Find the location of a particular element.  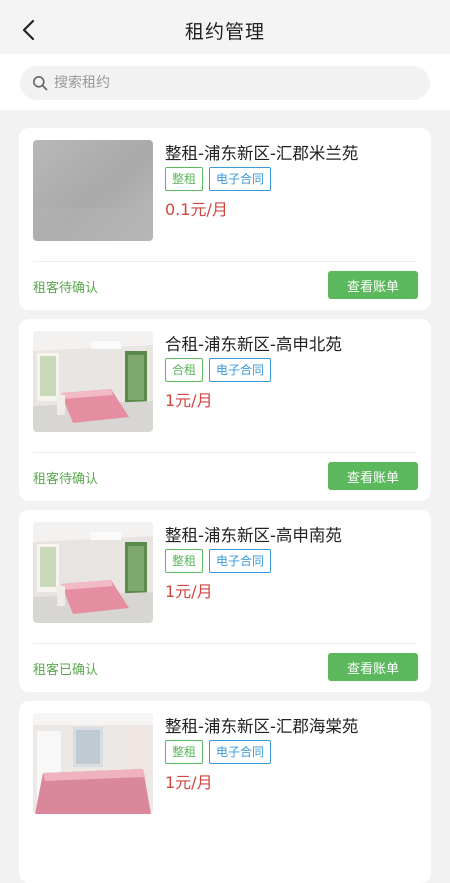

lease-price: 0.1元/月 is located at coordinates (196, 209).